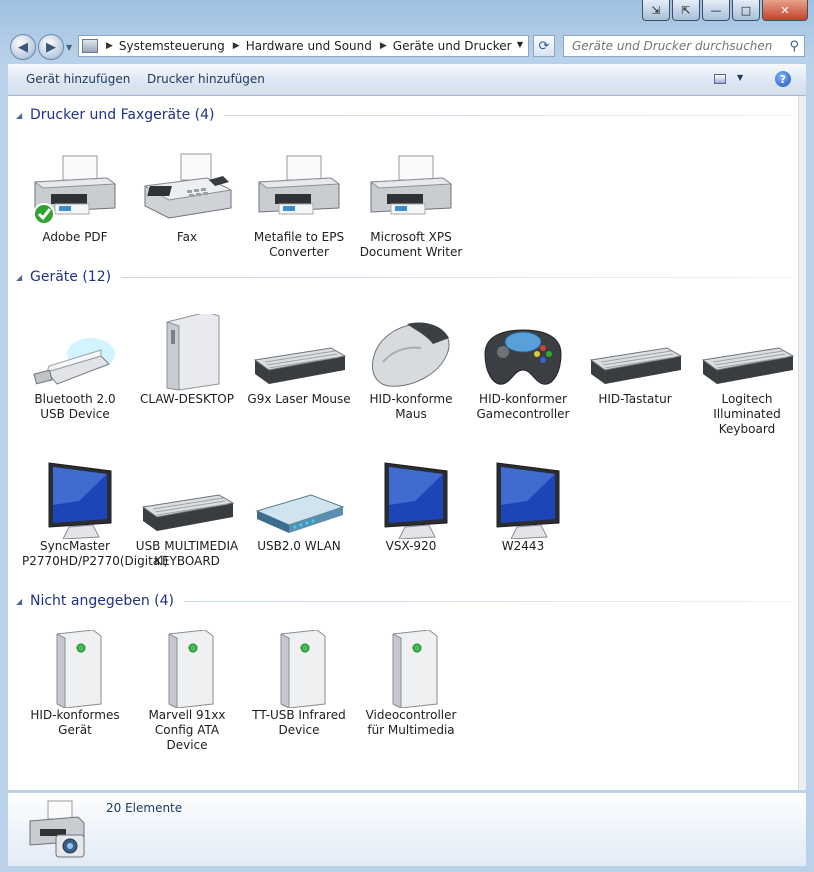 The image size is (814, 872). I want to click on device-metafile-to-eps: Metafile to EPS Converter, so click(299, 206).